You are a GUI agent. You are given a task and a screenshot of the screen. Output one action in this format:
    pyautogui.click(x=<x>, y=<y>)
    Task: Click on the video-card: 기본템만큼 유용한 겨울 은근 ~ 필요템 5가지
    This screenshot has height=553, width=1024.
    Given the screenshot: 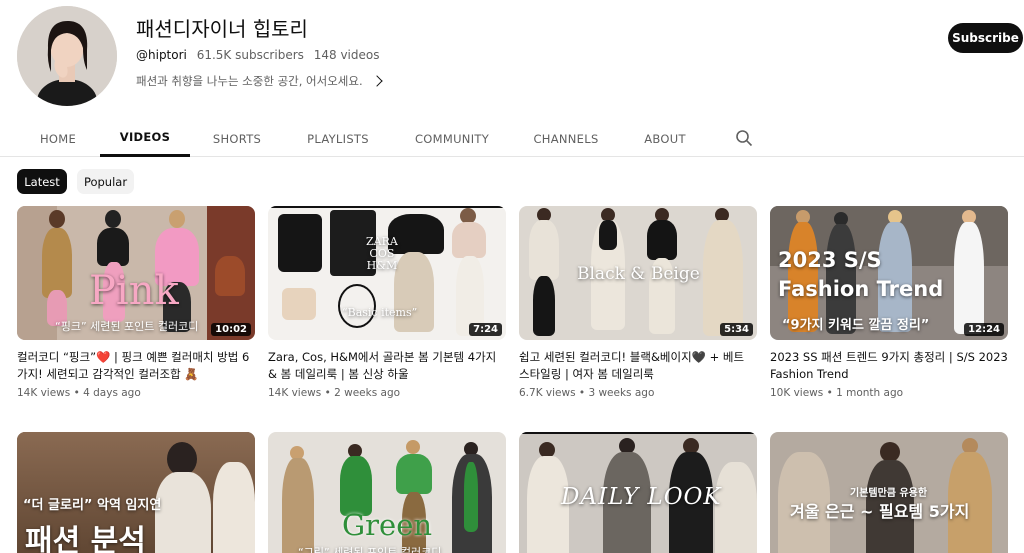 What is the action you would take?
    pyautogui.click(x=889, y=492)
    